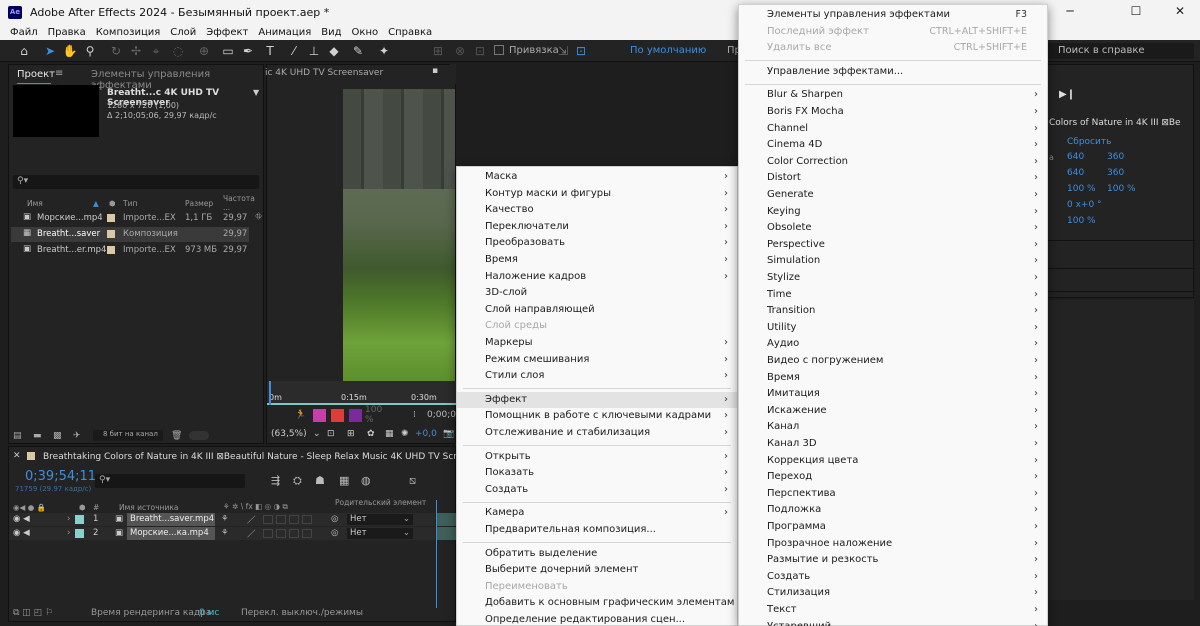 The image size is (1200, 626). I want to click on menu-1: Правка, so click(67, 32).